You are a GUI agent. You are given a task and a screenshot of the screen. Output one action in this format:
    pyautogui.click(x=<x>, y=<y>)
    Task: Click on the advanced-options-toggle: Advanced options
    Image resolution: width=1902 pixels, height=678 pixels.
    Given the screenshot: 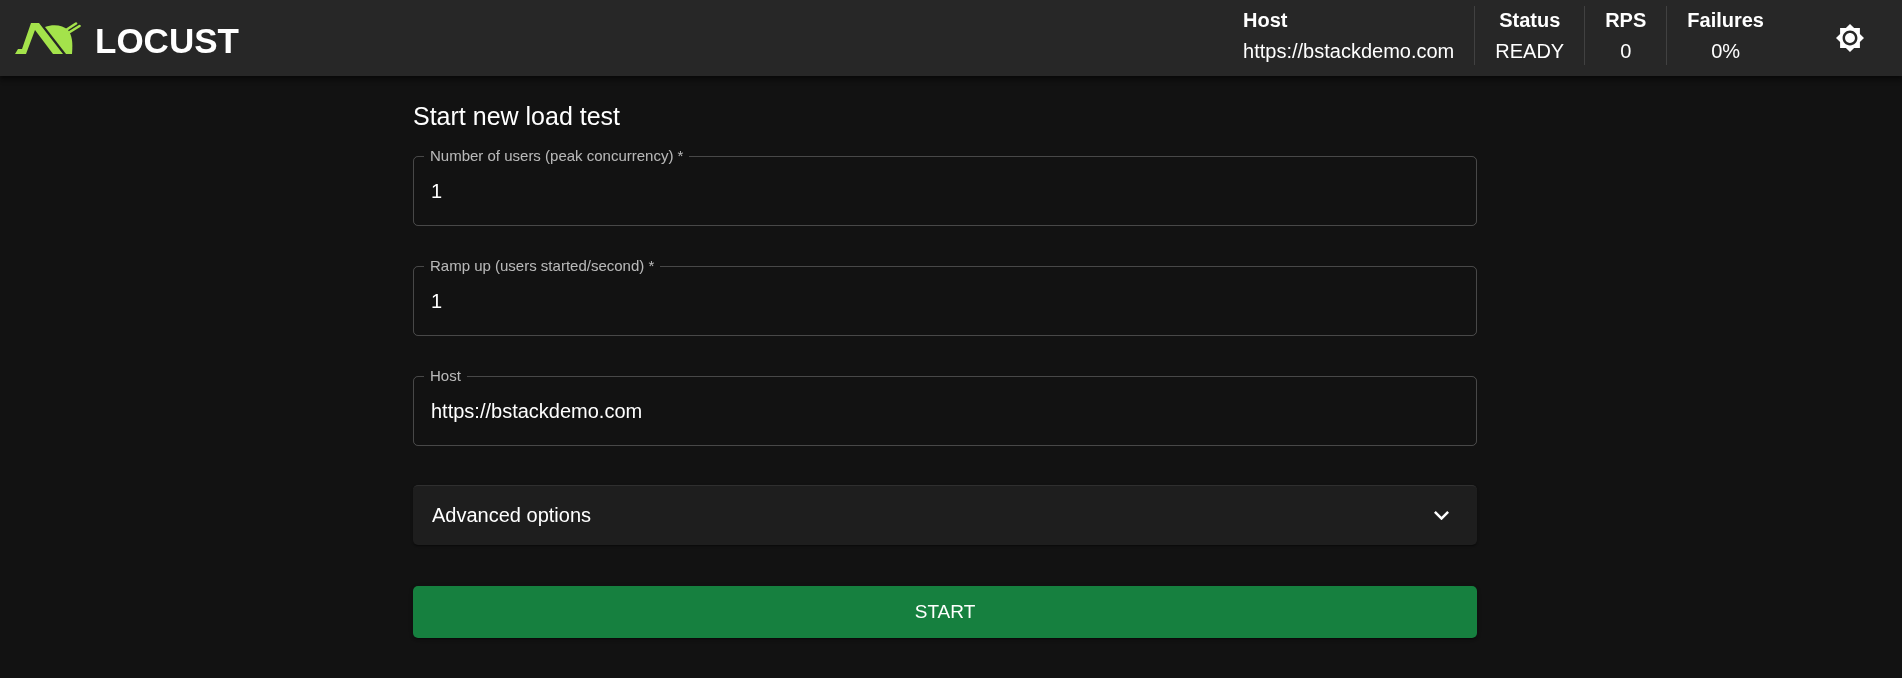 What is the action you would take?
    pyautogui.click(x=945, y=515)
    